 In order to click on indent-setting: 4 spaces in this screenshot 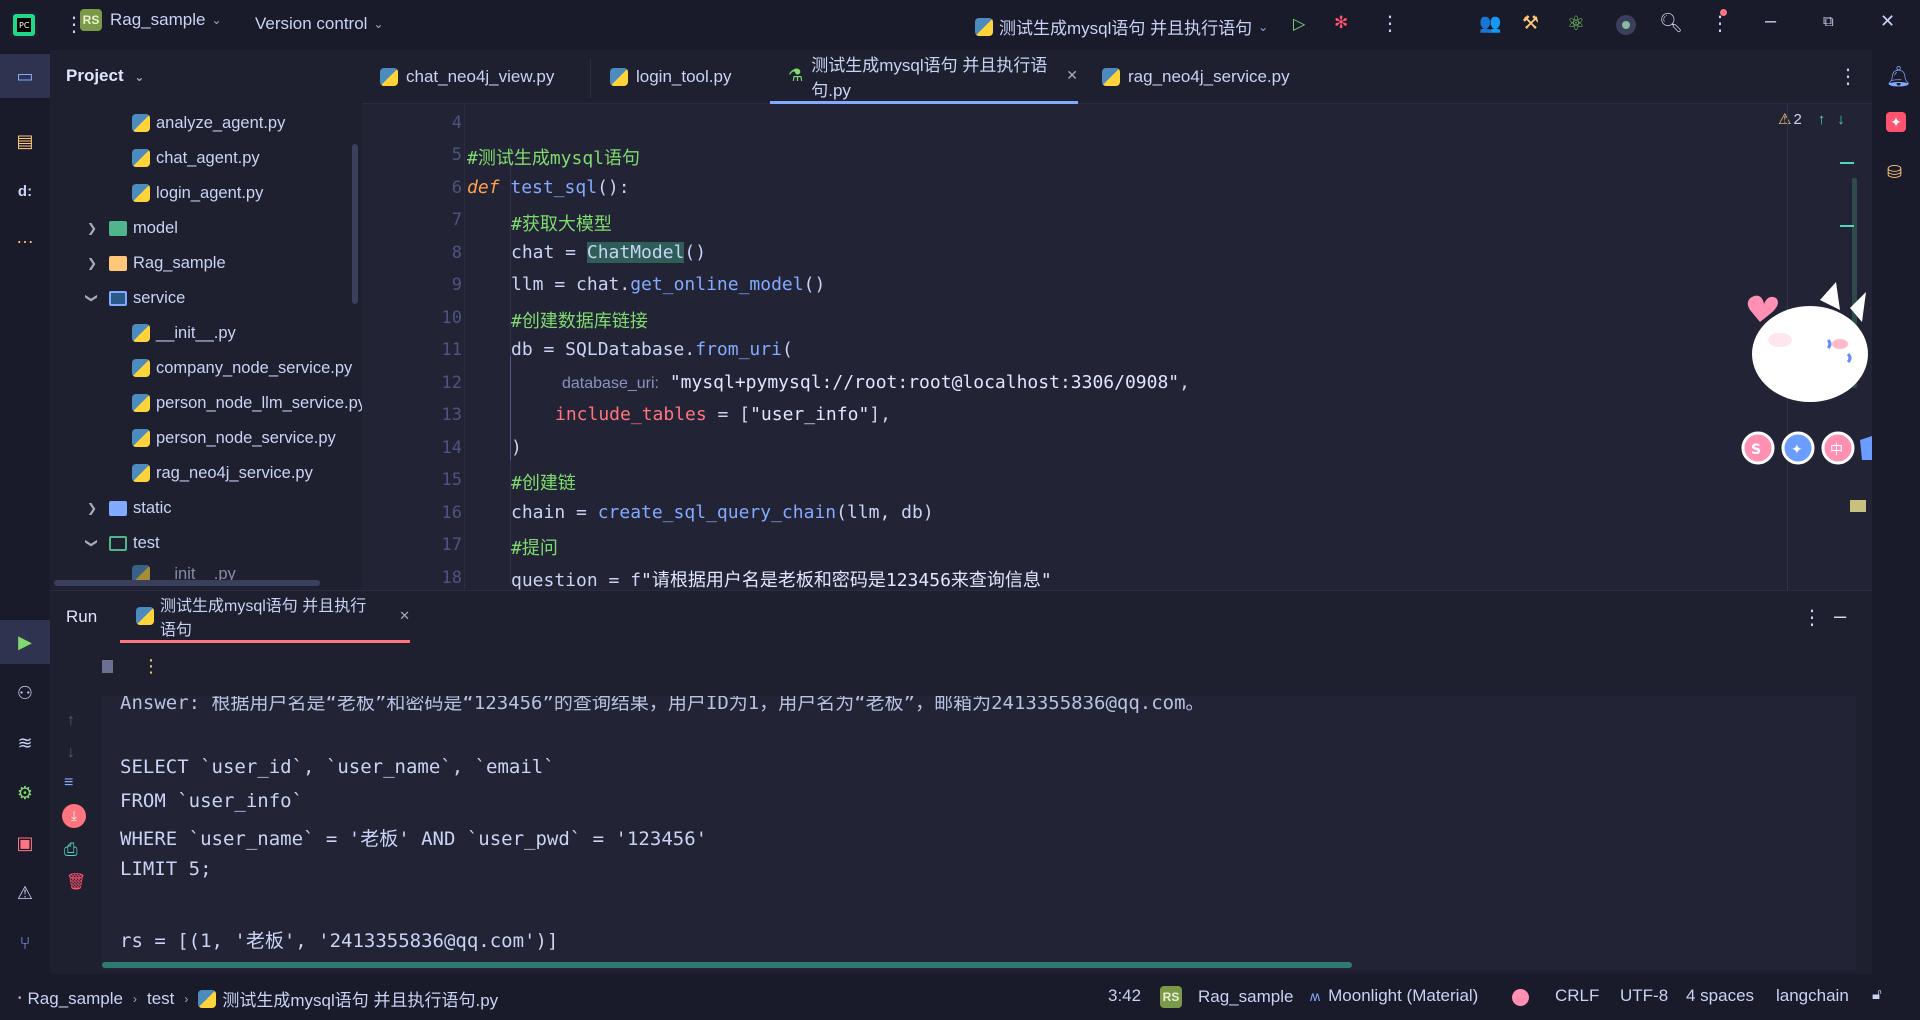, I will do `click(1720, 996)`.